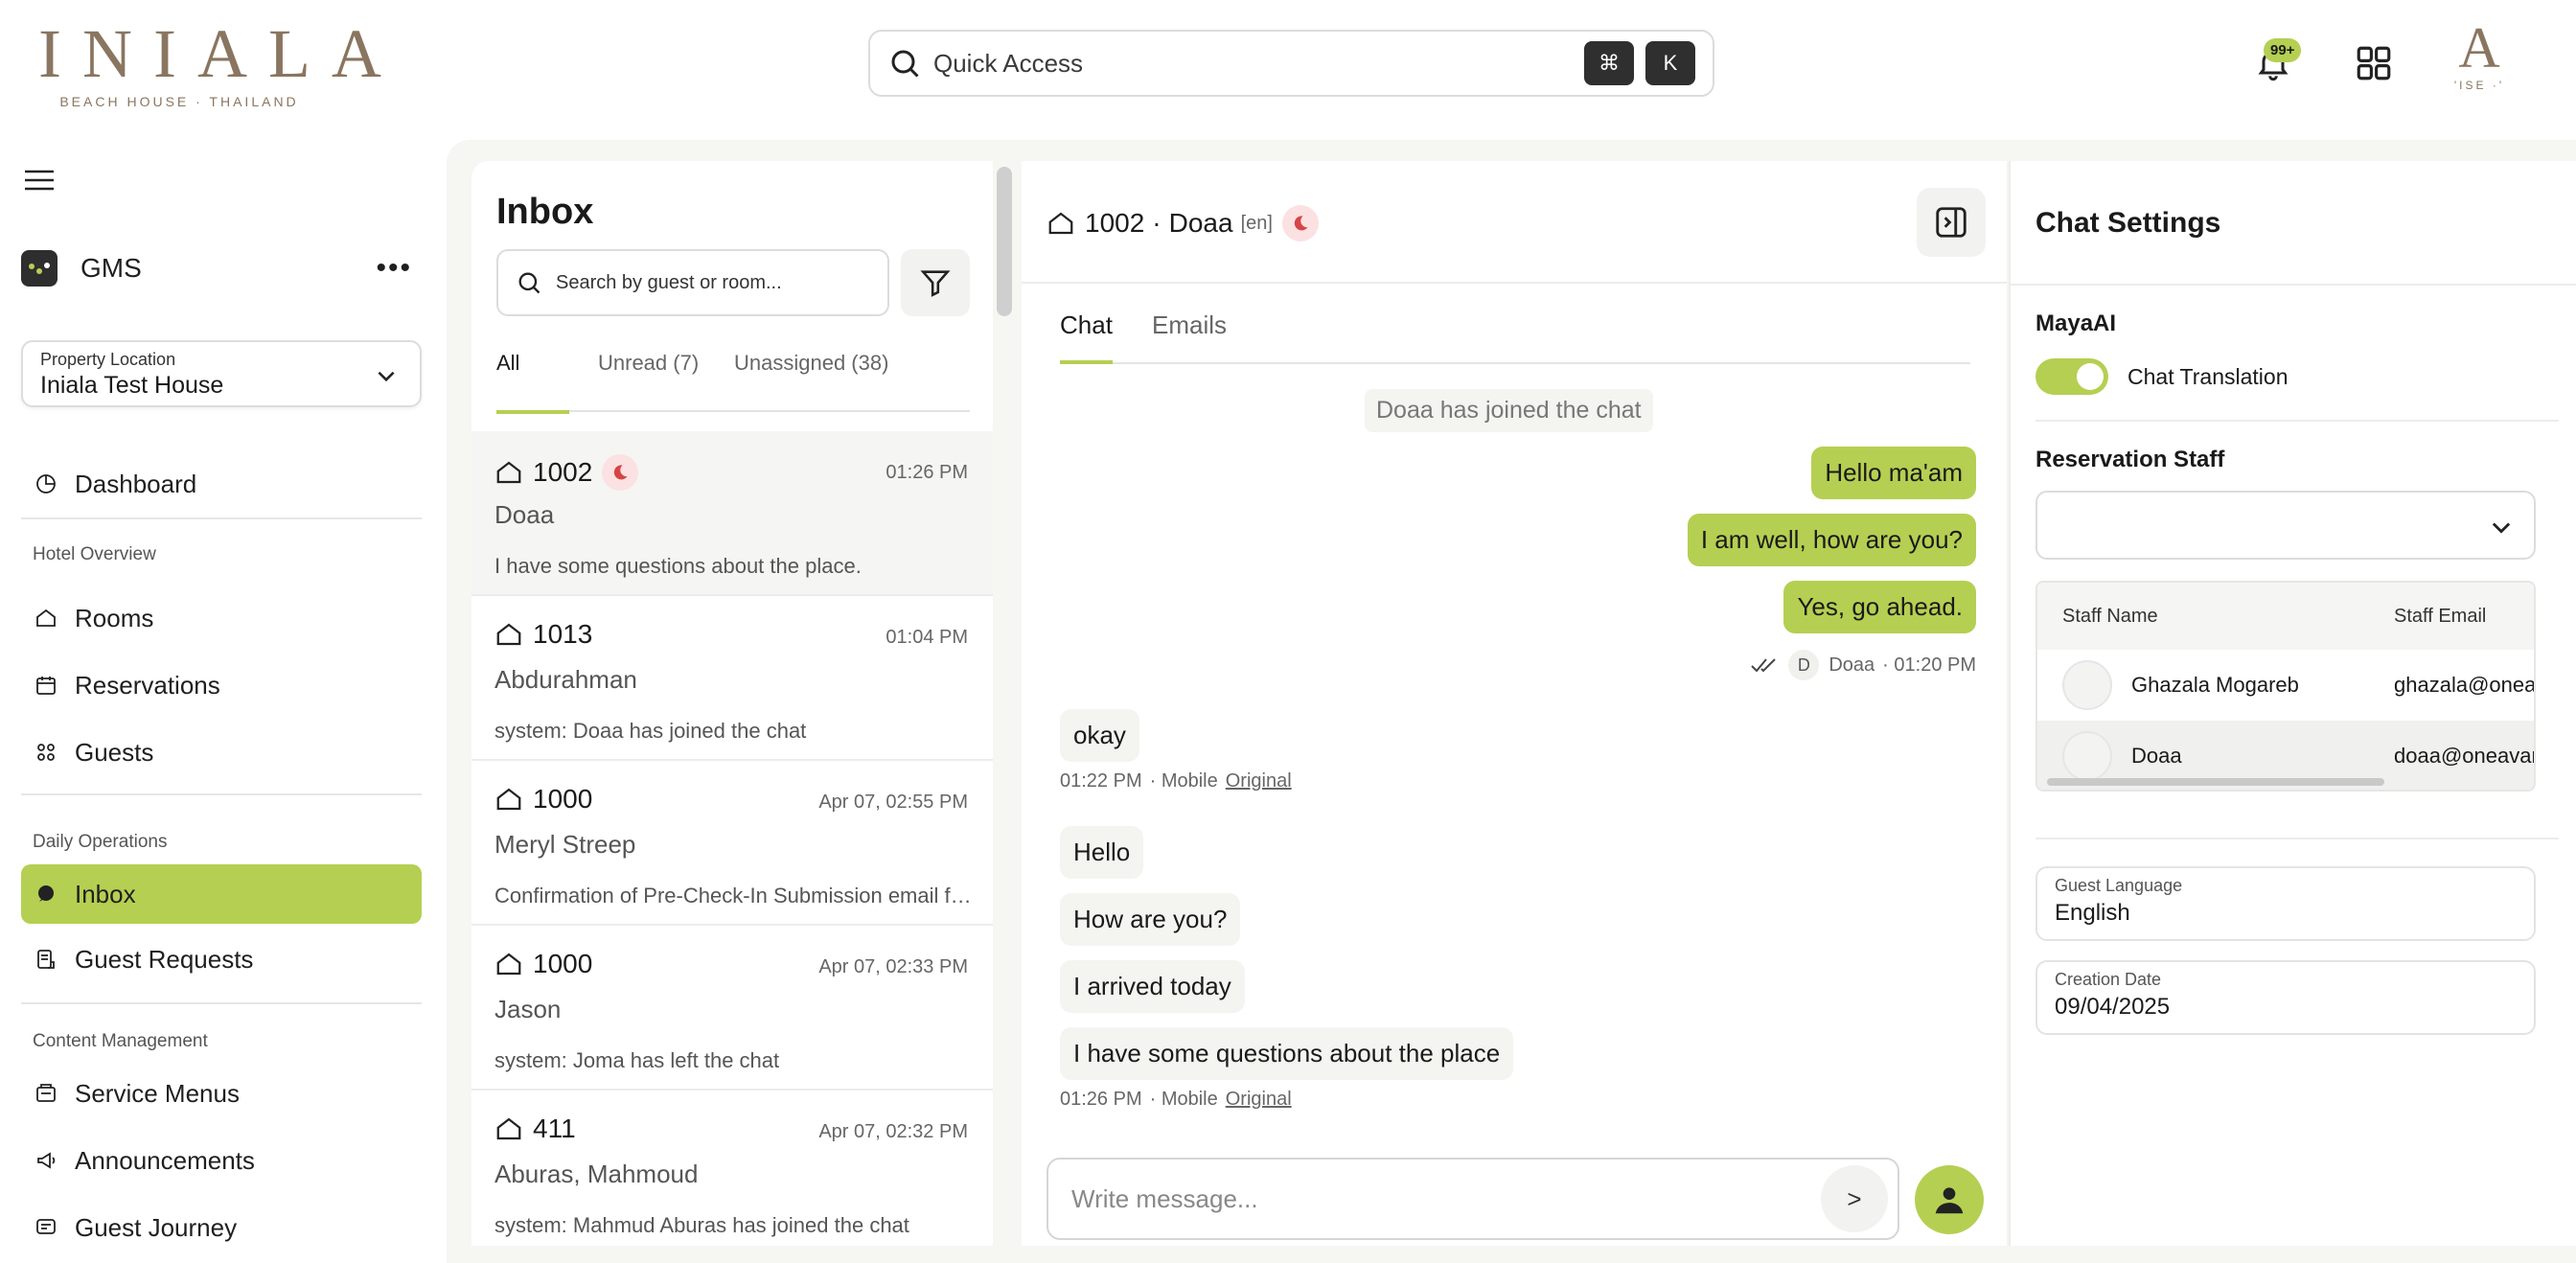 The width and height of the screenshot is (2576, 1263). What do you see at coordinates (221, 373) in the screenshot?
I see `property-location-select: Property Location Iniala Test House` at bounding box center [221, 373].